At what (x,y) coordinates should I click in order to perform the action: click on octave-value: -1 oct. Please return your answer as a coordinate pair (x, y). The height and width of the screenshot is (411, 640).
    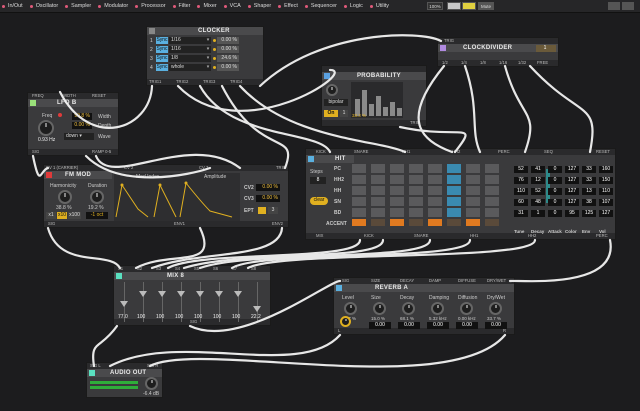
    Looking at the image, I should click on (97, 215).